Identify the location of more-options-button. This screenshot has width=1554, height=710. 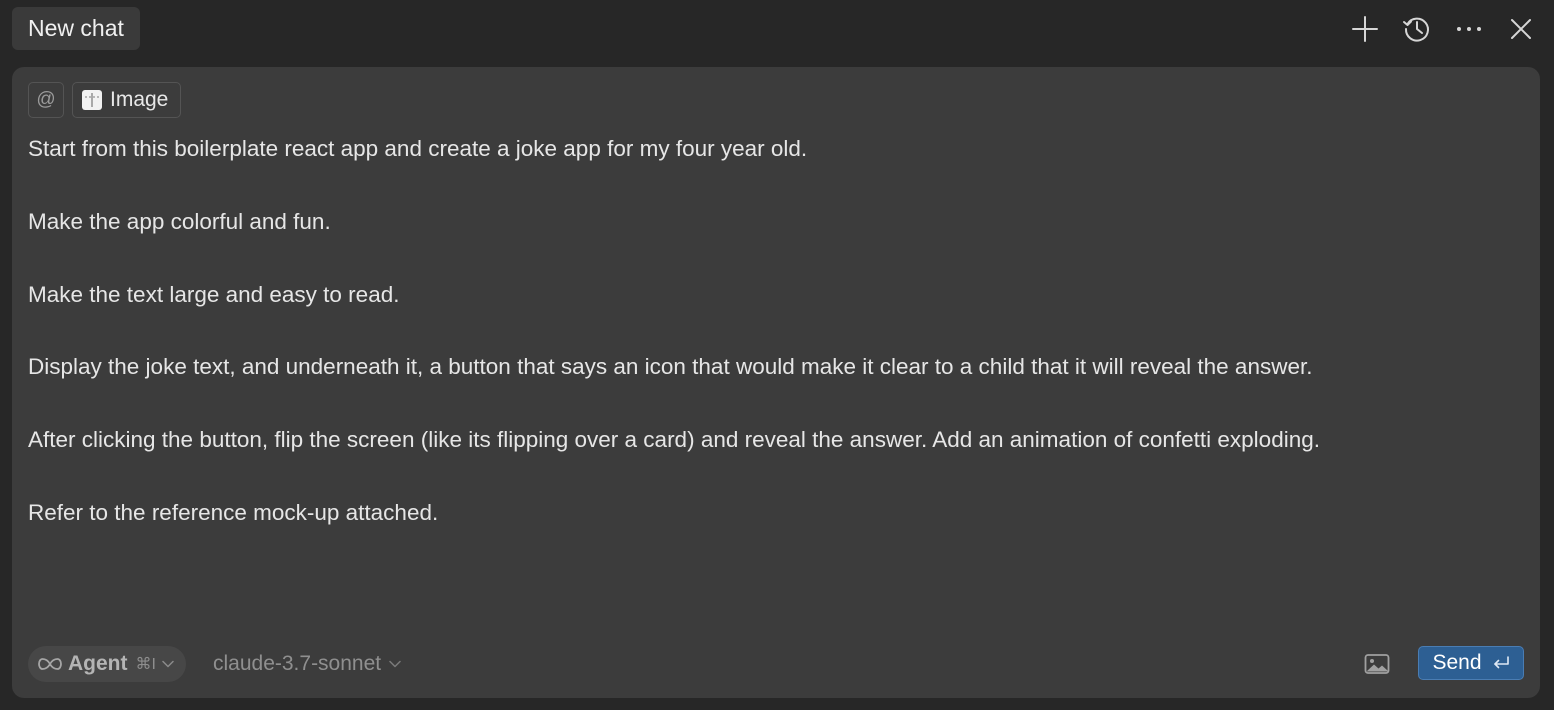
(1469, 29).